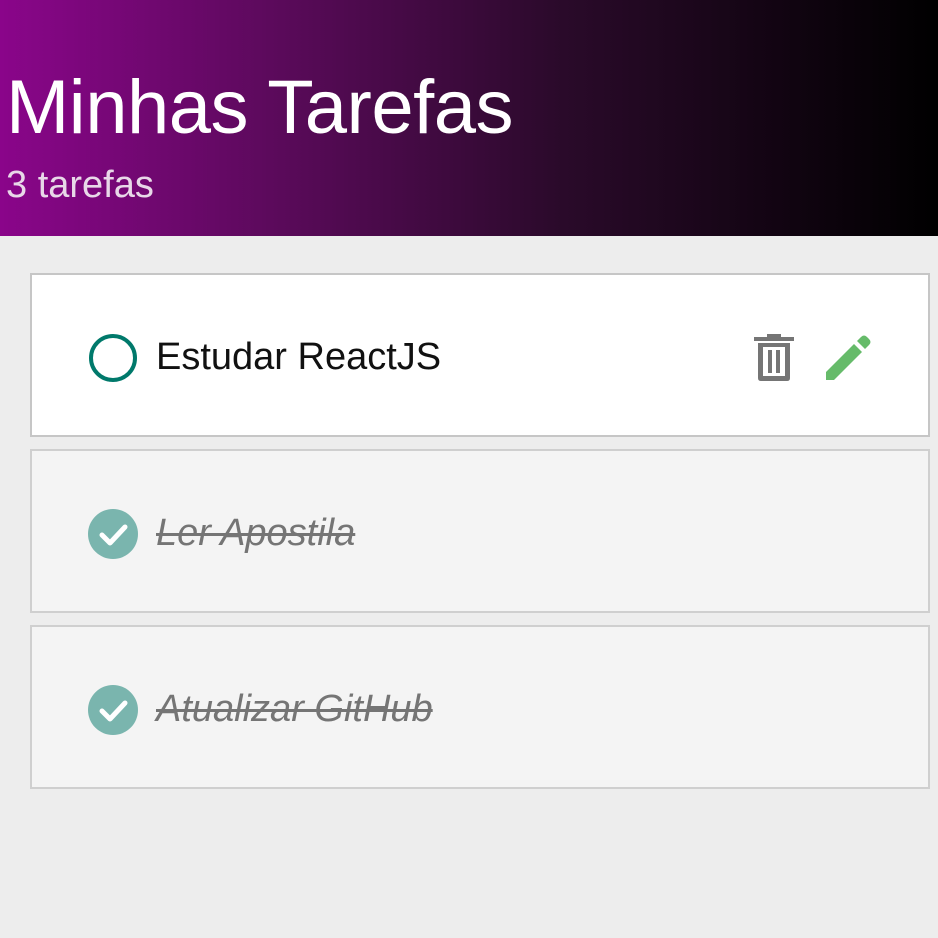 The image size is (938, 938). What do you see at coordinates (80, 185) in the screenshot?
I see `task-count: 3 tarefas` at bounding box center [80, 185].